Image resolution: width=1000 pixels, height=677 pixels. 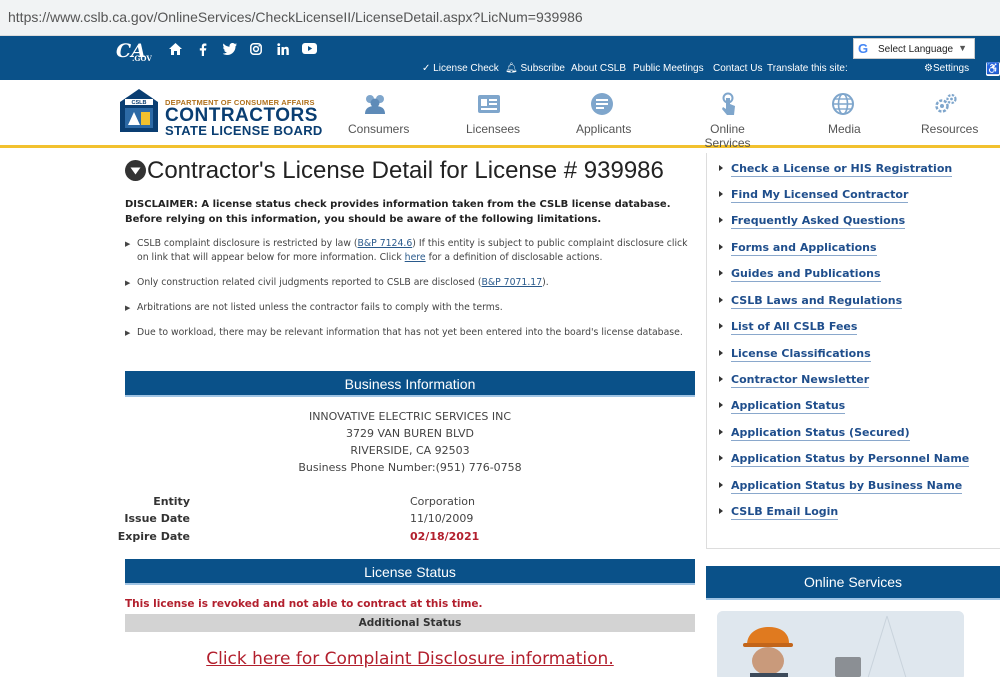 I want to click on additional-status-heading: Additional Status, so click(x=410, y=623).